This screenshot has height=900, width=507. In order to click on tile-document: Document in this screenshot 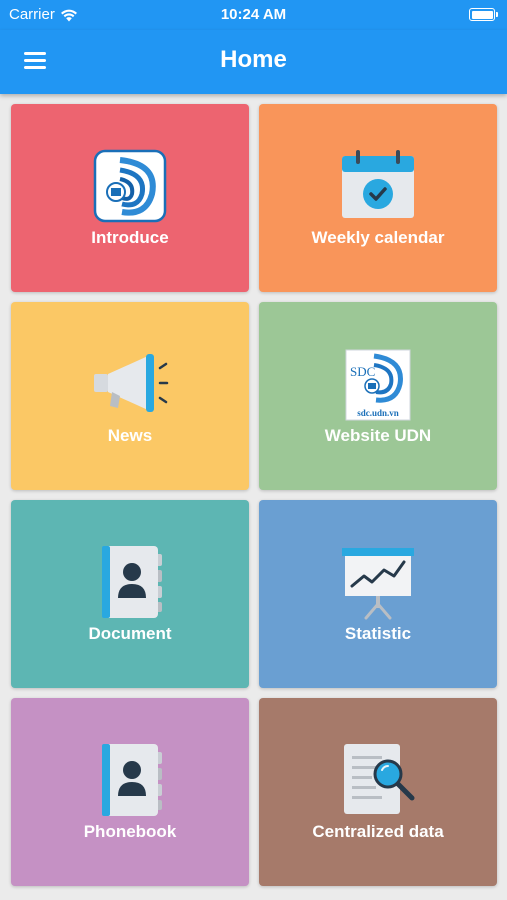, I will do `click(130, 594)`.